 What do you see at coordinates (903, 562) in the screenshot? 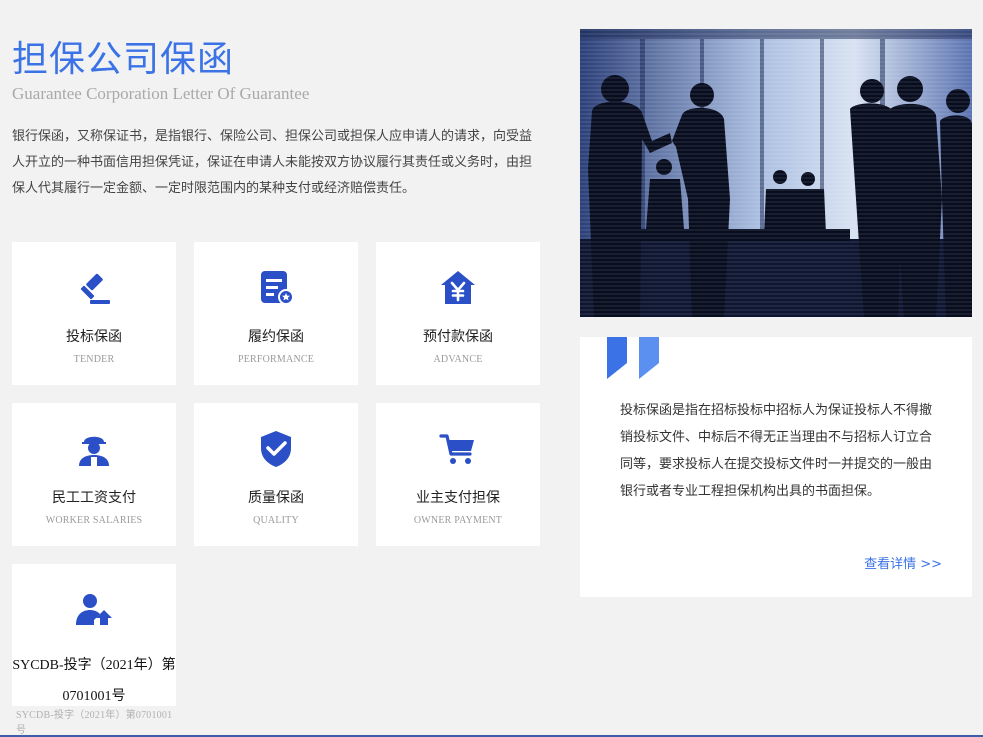
I see `view-details-link: 查看详情 >>` at bounding box center [903, 562].